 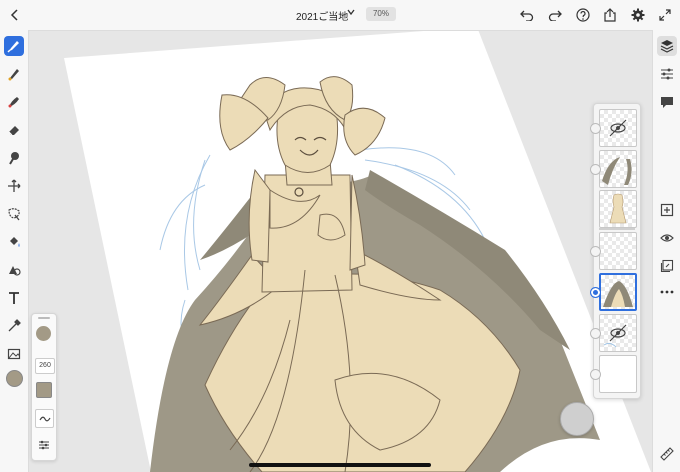 What do you see at coordinates (44, 418) in the screenshot?
I see `brush-style-icon` at bounding box center [44, 418].